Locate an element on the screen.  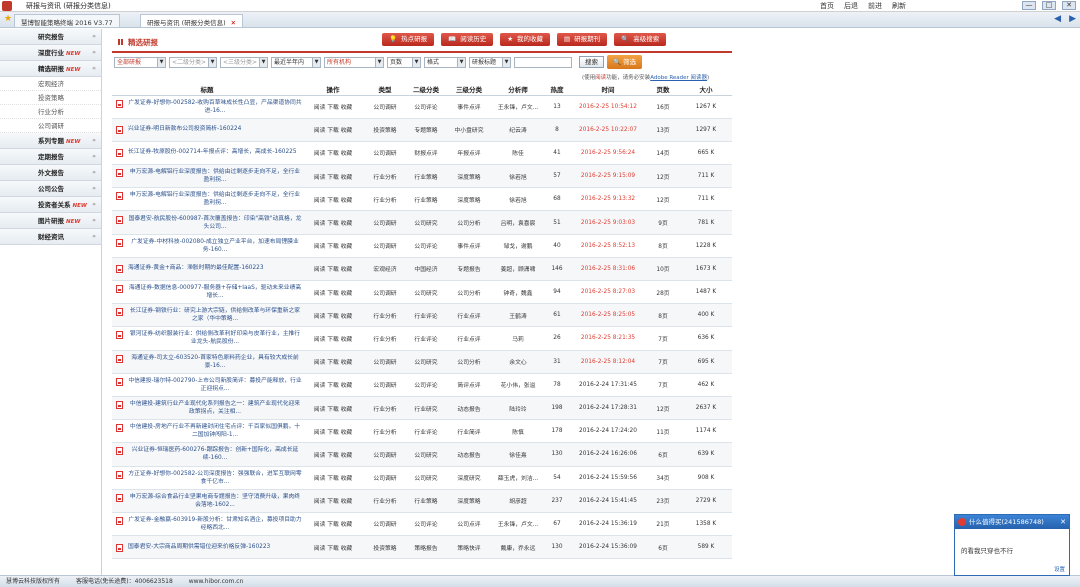
sidebar-item-periodic: 定期报告 » is located at coordinates (50, 157).